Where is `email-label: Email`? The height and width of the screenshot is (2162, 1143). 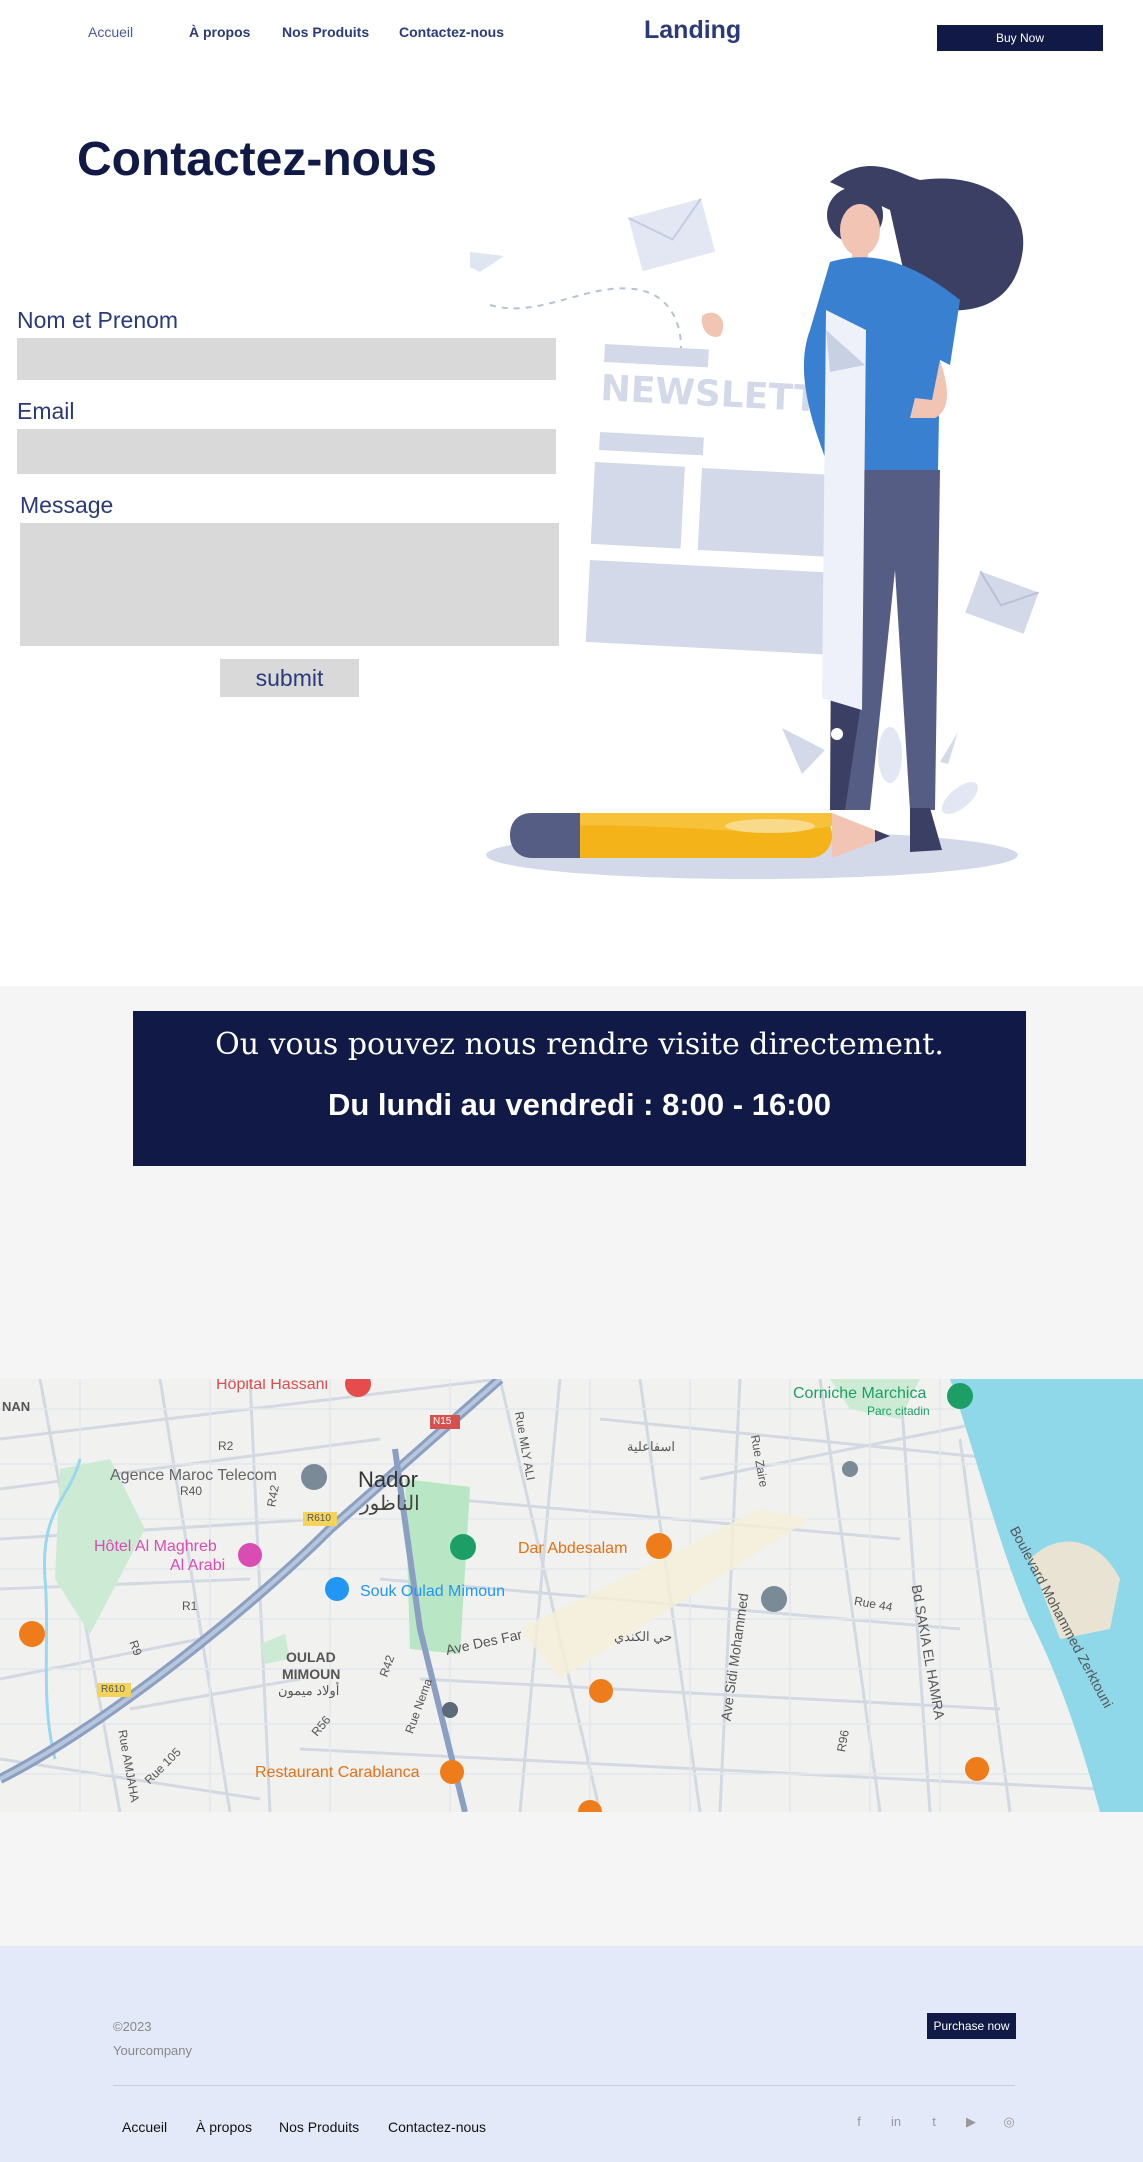
email-label: Email is located at coordinates (46, 411).